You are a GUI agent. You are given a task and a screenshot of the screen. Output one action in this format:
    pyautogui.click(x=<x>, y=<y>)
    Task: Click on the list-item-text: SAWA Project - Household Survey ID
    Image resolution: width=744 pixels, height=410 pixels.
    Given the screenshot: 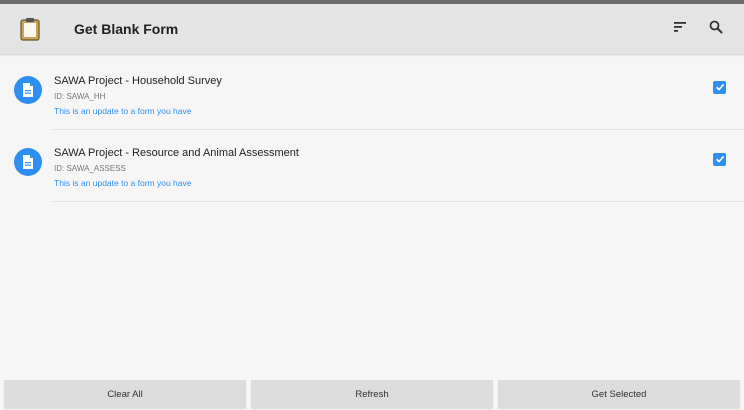 What is the action you would take?
    pyautogui.click(x=383, y=95)
    